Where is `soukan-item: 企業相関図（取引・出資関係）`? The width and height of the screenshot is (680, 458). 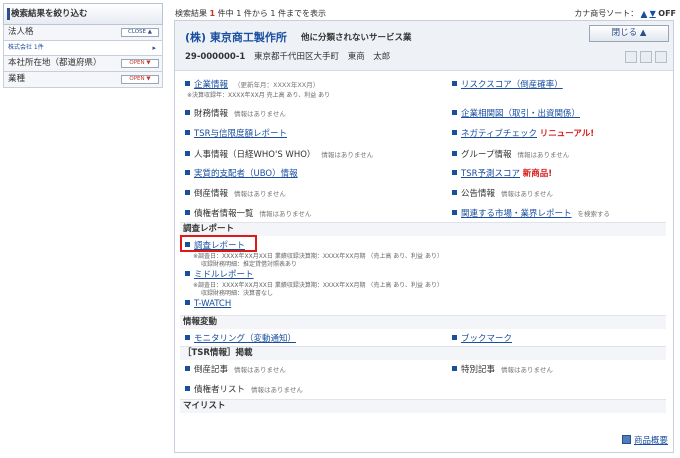 soukan-item: 企業相関図（取引・出資関係） is located at coordinates (516, 113).